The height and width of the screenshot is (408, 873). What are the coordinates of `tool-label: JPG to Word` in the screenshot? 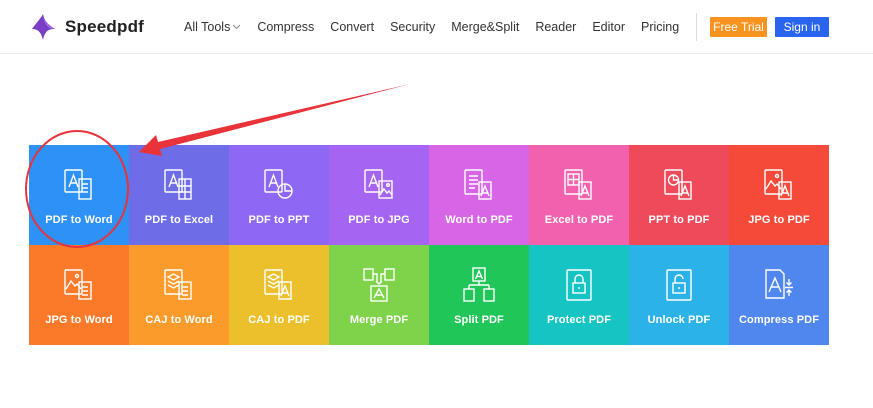 It's located at (79, 320).